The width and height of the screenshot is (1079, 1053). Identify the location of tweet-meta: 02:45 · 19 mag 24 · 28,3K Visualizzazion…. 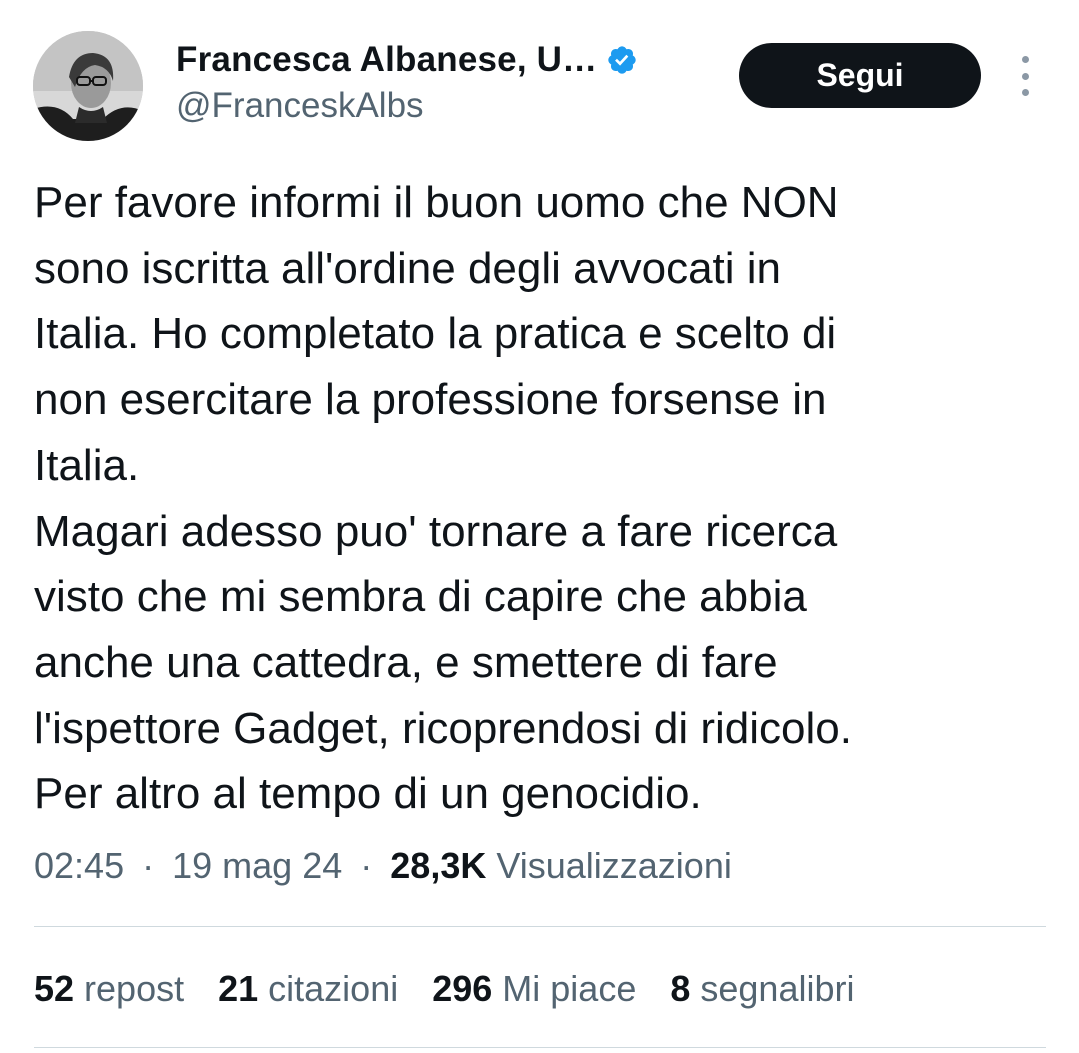
(383, 866).